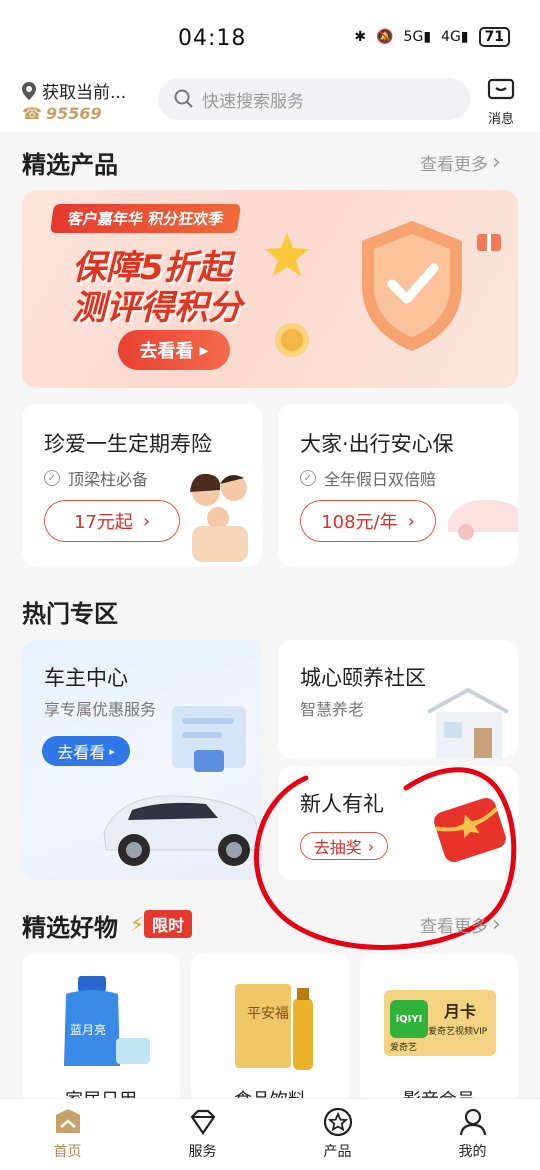 This screenshot has width=540, height=1170. What do you see at coordinates (377, 444) in the screenshot?
I see `product-title: 大家·出行安心保` at bounding box center [377, 444].